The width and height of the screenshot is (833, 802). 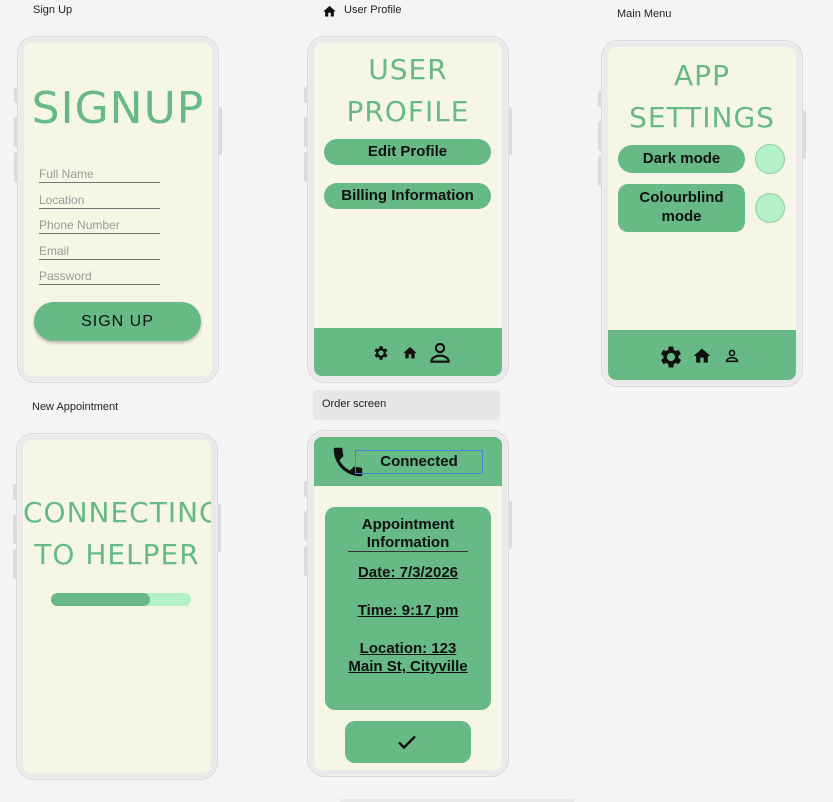 What do you see at coordinates (702, 117) in the screenshot?
I see `page-title-line2: SETTINGS` at bounding box center [702, 117].